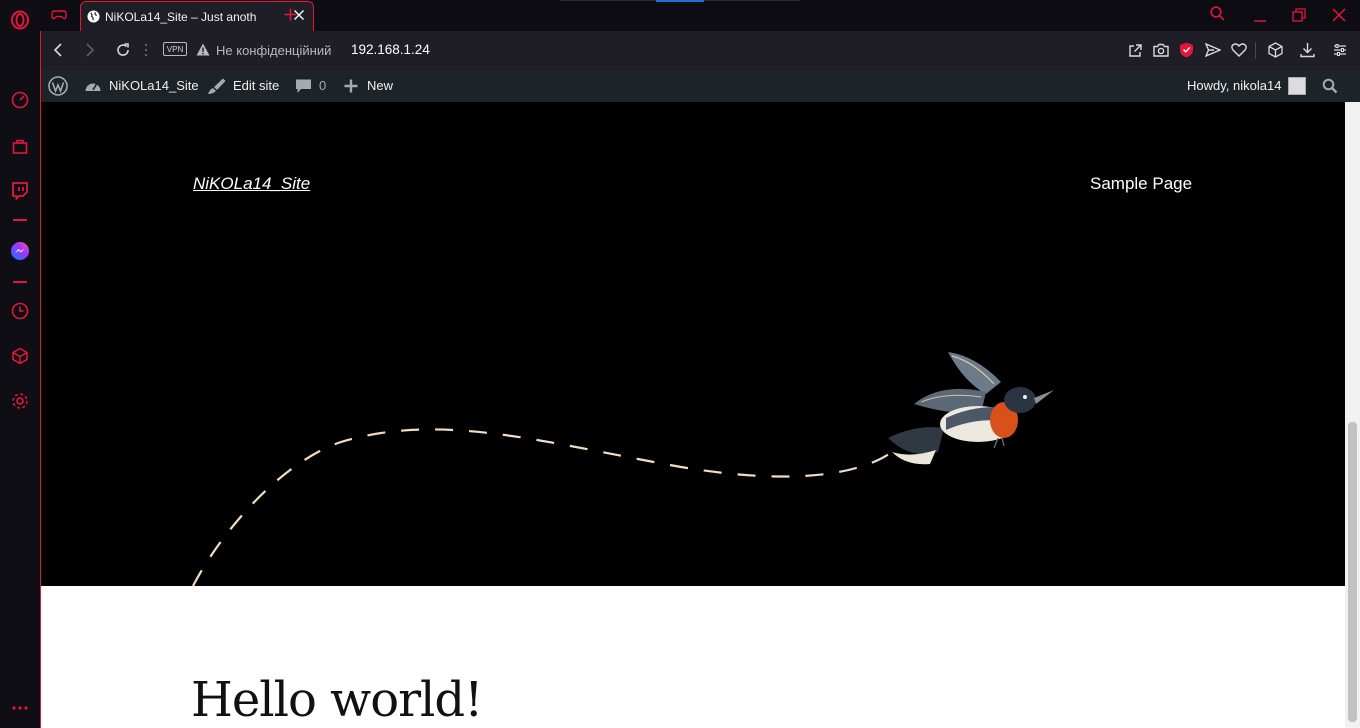 The width and height of the screenshot is (1360, 728). Describe the element at coordinates (700, 50) in the screenshot. I see `address-toolbar: VPN Не конфіденційний 192.168.1.24` at that location.